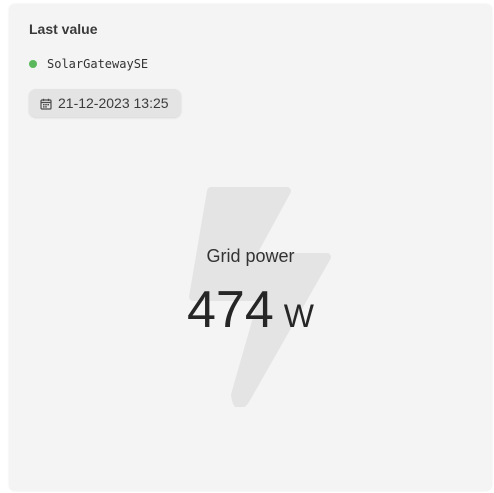  I want to click on widget-title: Last value, so click(63, 29).